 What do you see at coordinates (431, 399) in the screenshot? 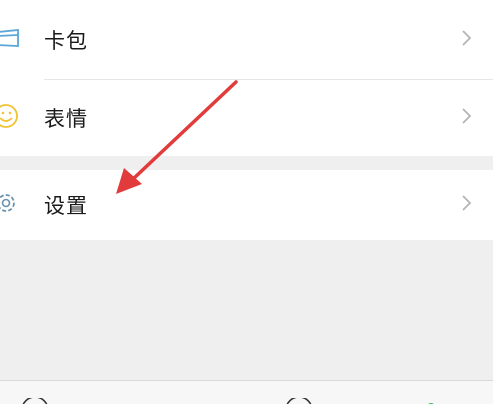
I see `me-icon` at bounding box center [431, 399].